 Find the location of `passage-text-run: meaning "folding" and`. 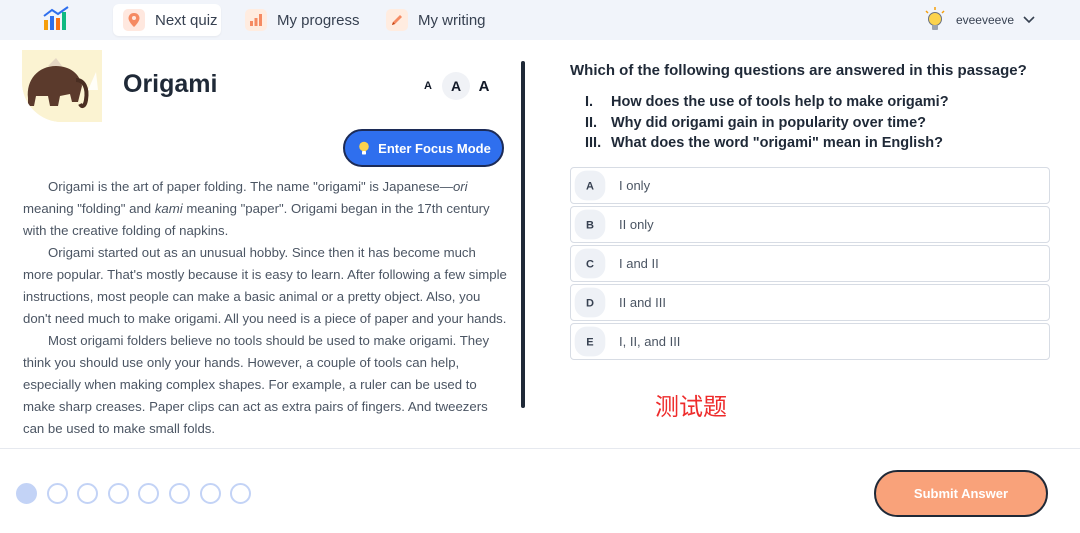

passage-text-run: meaning "folding" and is located at coordinates (89, 208).